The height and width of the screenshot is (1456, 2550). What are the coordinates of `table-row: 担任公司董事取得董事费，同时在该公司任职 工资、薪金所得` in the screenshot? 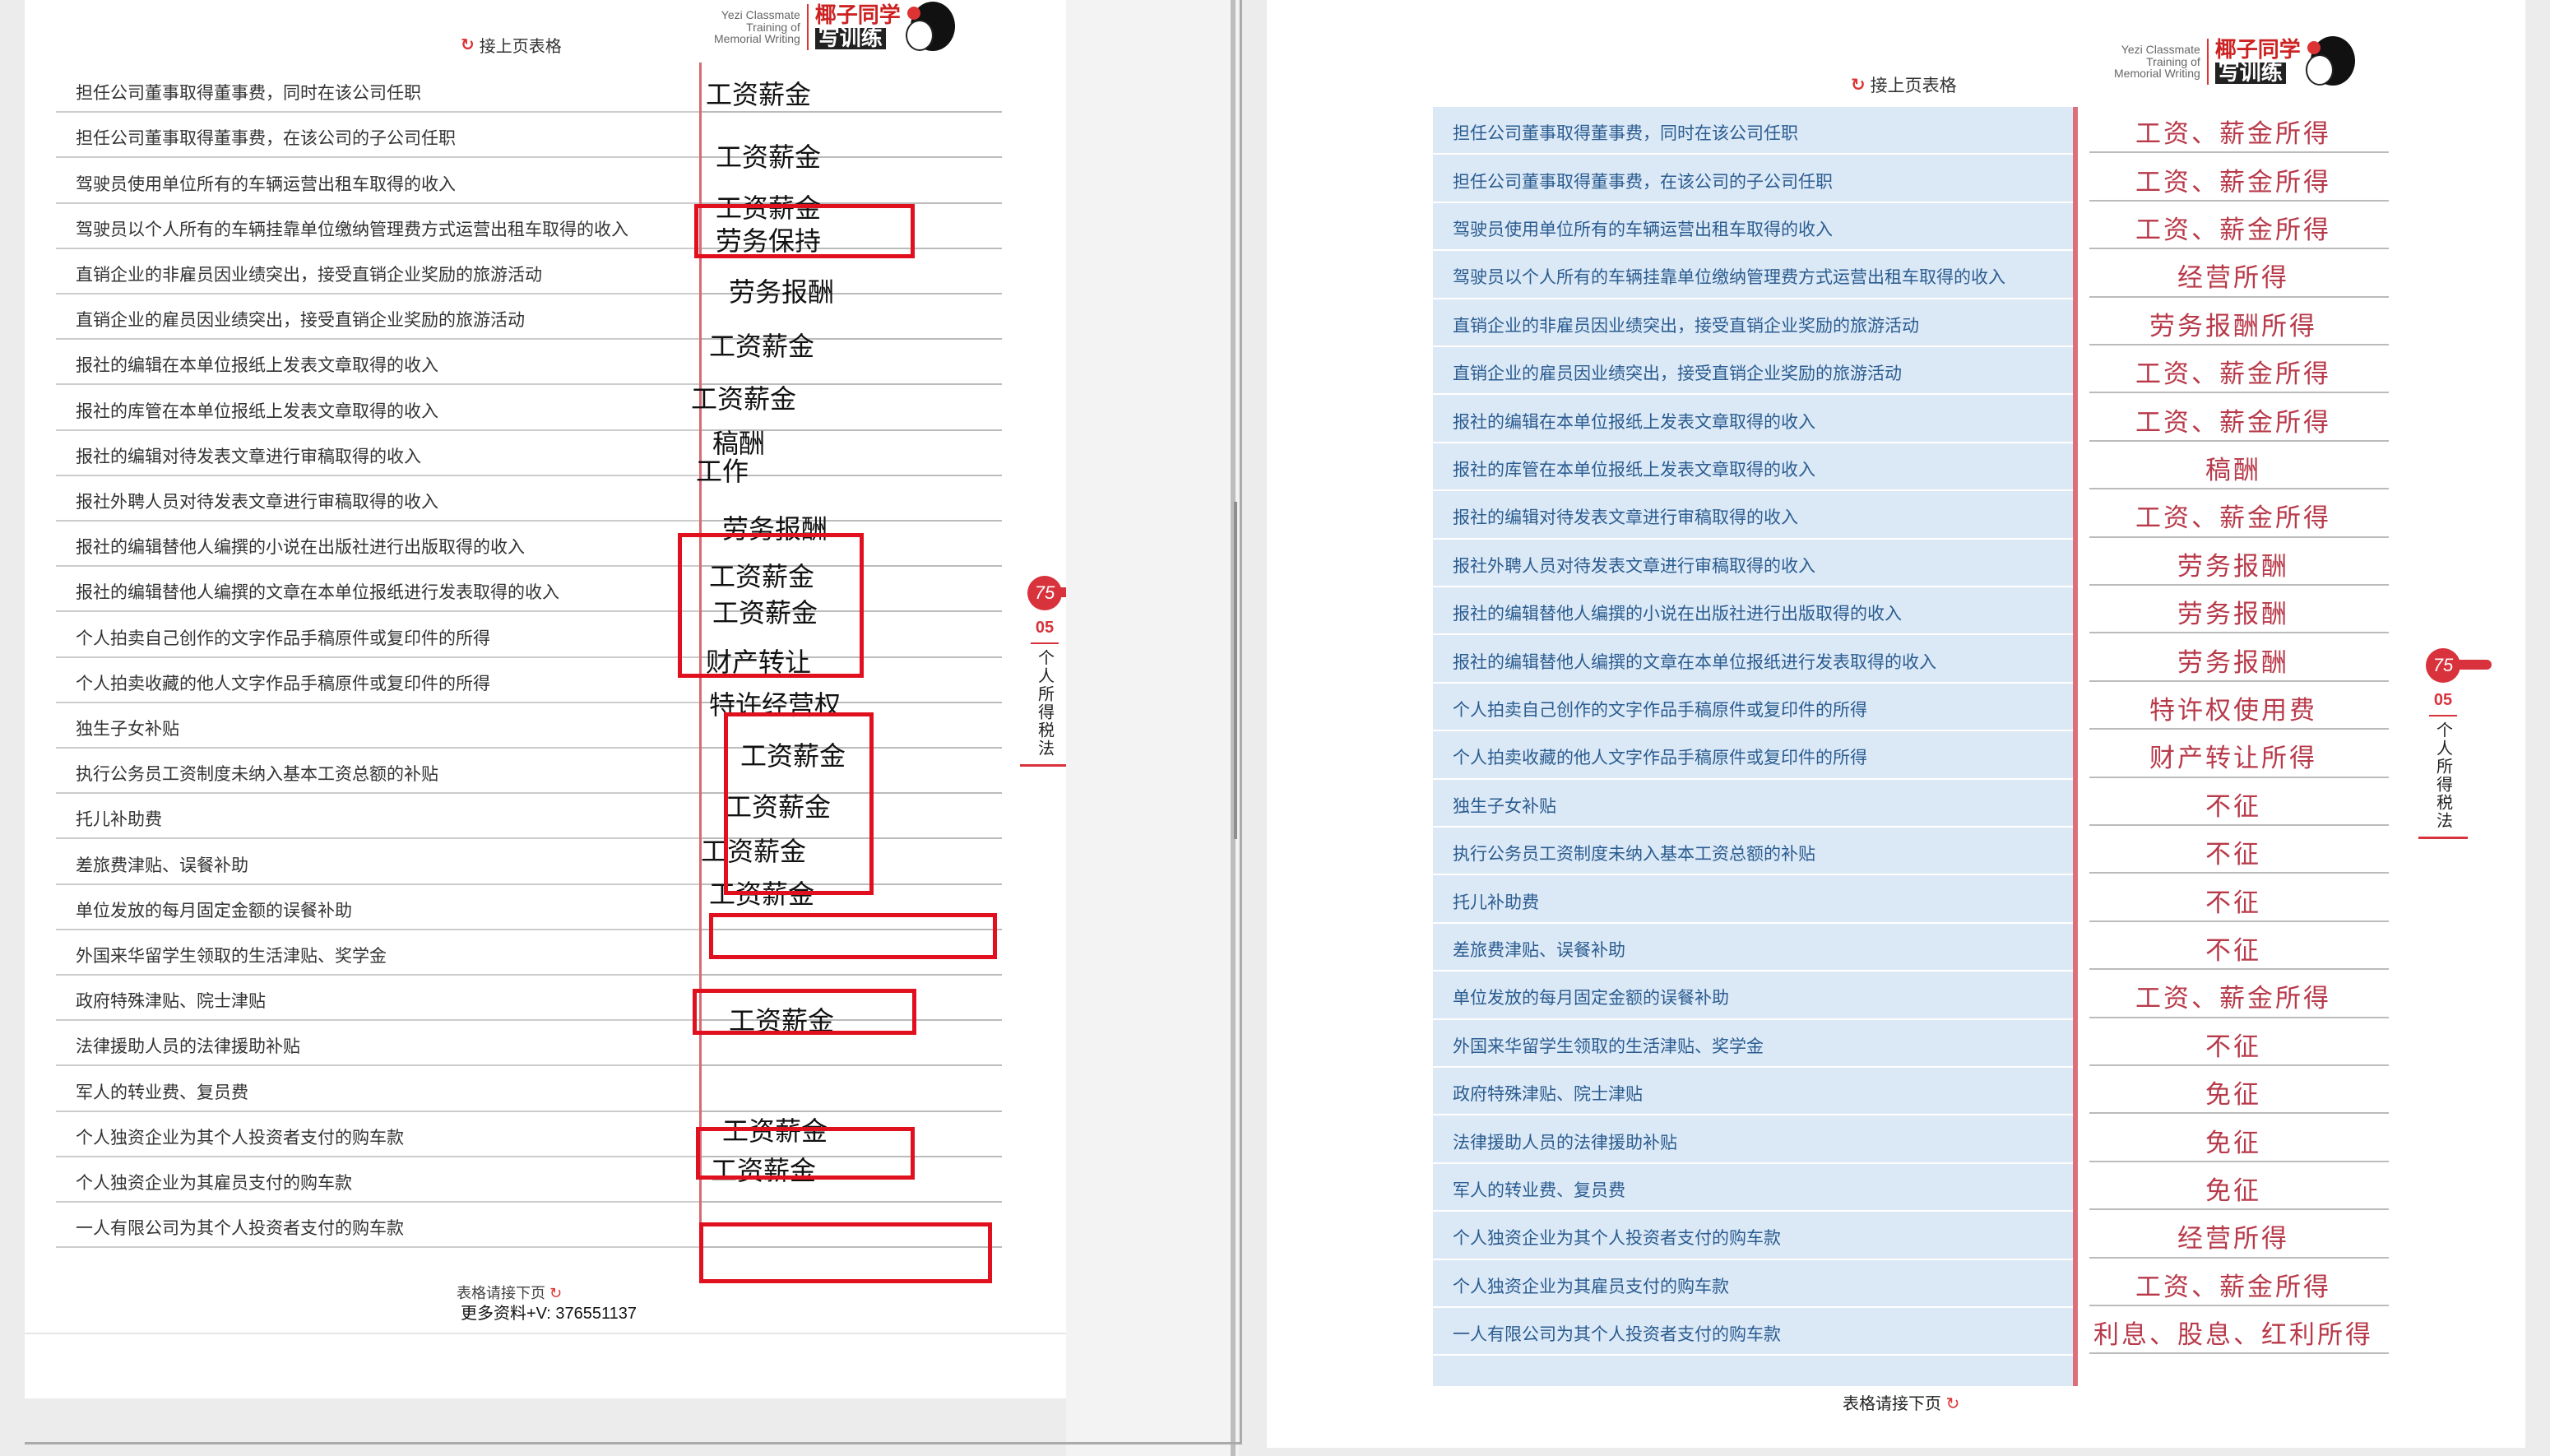 It's located at (1911, 131).